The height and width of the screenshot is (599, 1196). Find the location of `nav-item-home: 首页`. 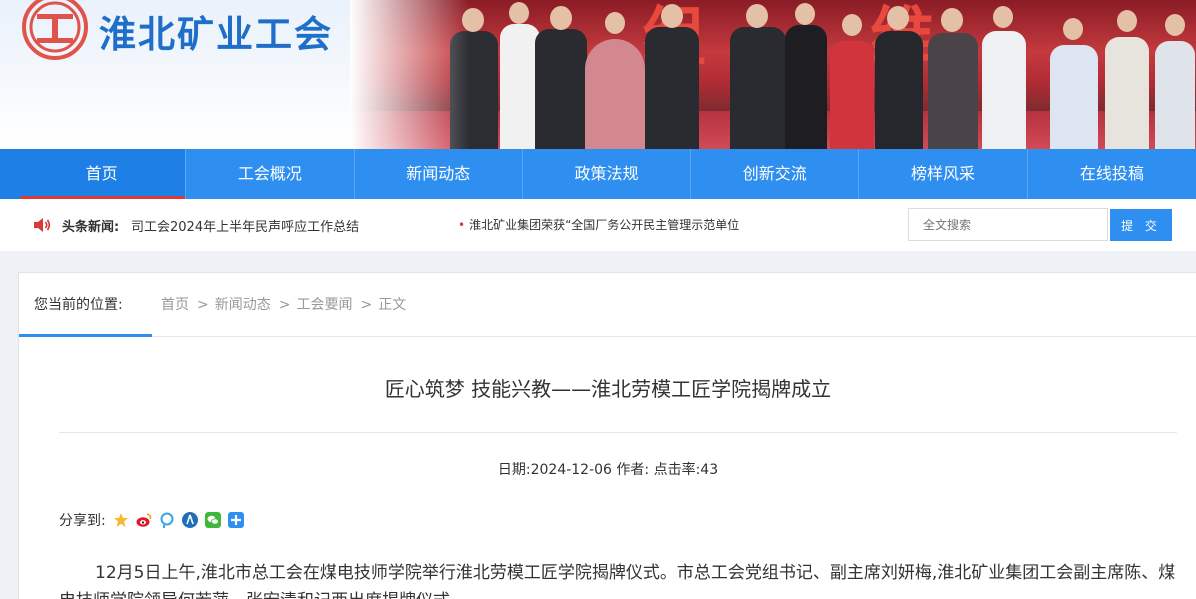

nav-item-home: 首页 is located at coordinates (93, 174).